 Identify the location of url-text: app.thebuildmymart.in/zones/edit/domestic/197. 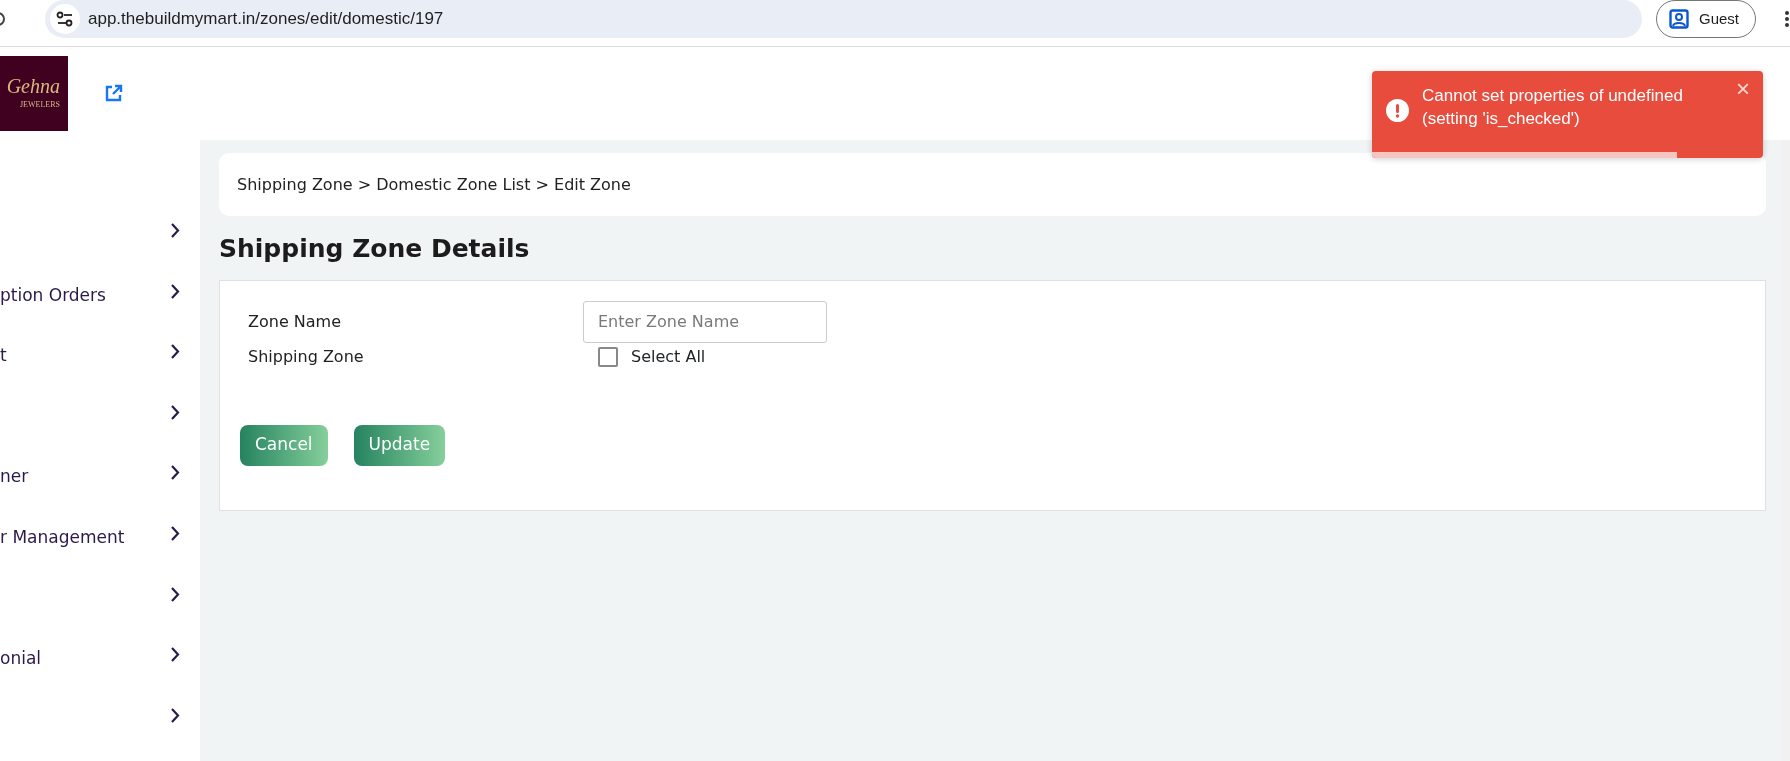
(266, 19).